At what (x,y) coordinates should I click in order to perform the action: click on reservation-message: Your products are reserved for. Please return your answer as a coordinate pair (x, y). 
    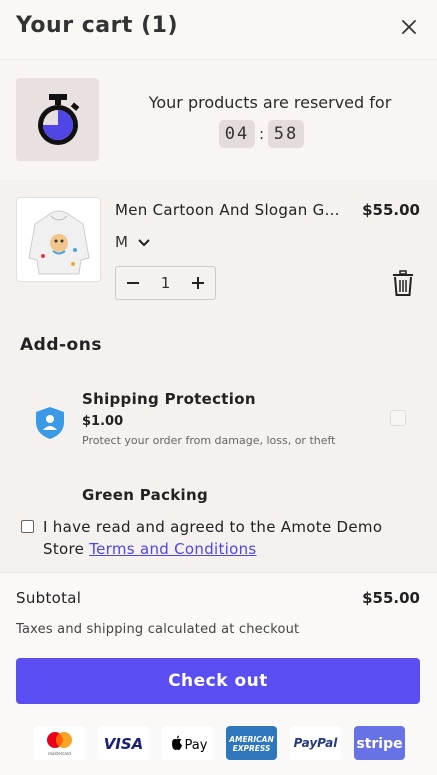
    Looking at the image, I should click on (270, 102).